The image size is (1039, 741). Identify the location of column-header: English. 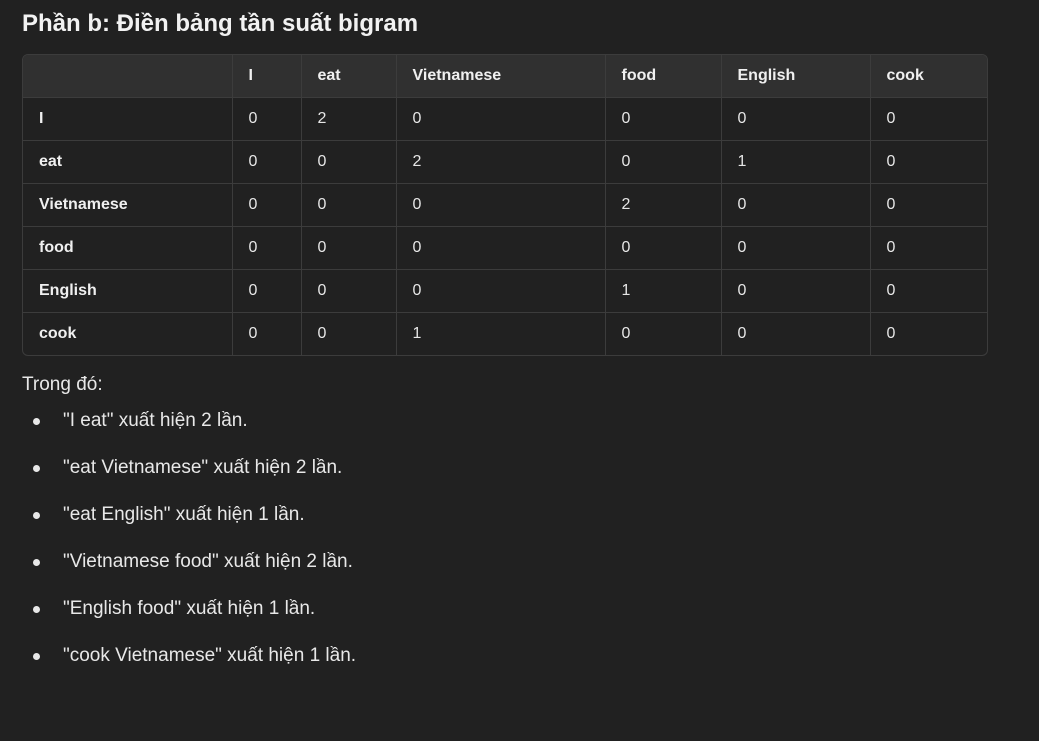
(796, 76).